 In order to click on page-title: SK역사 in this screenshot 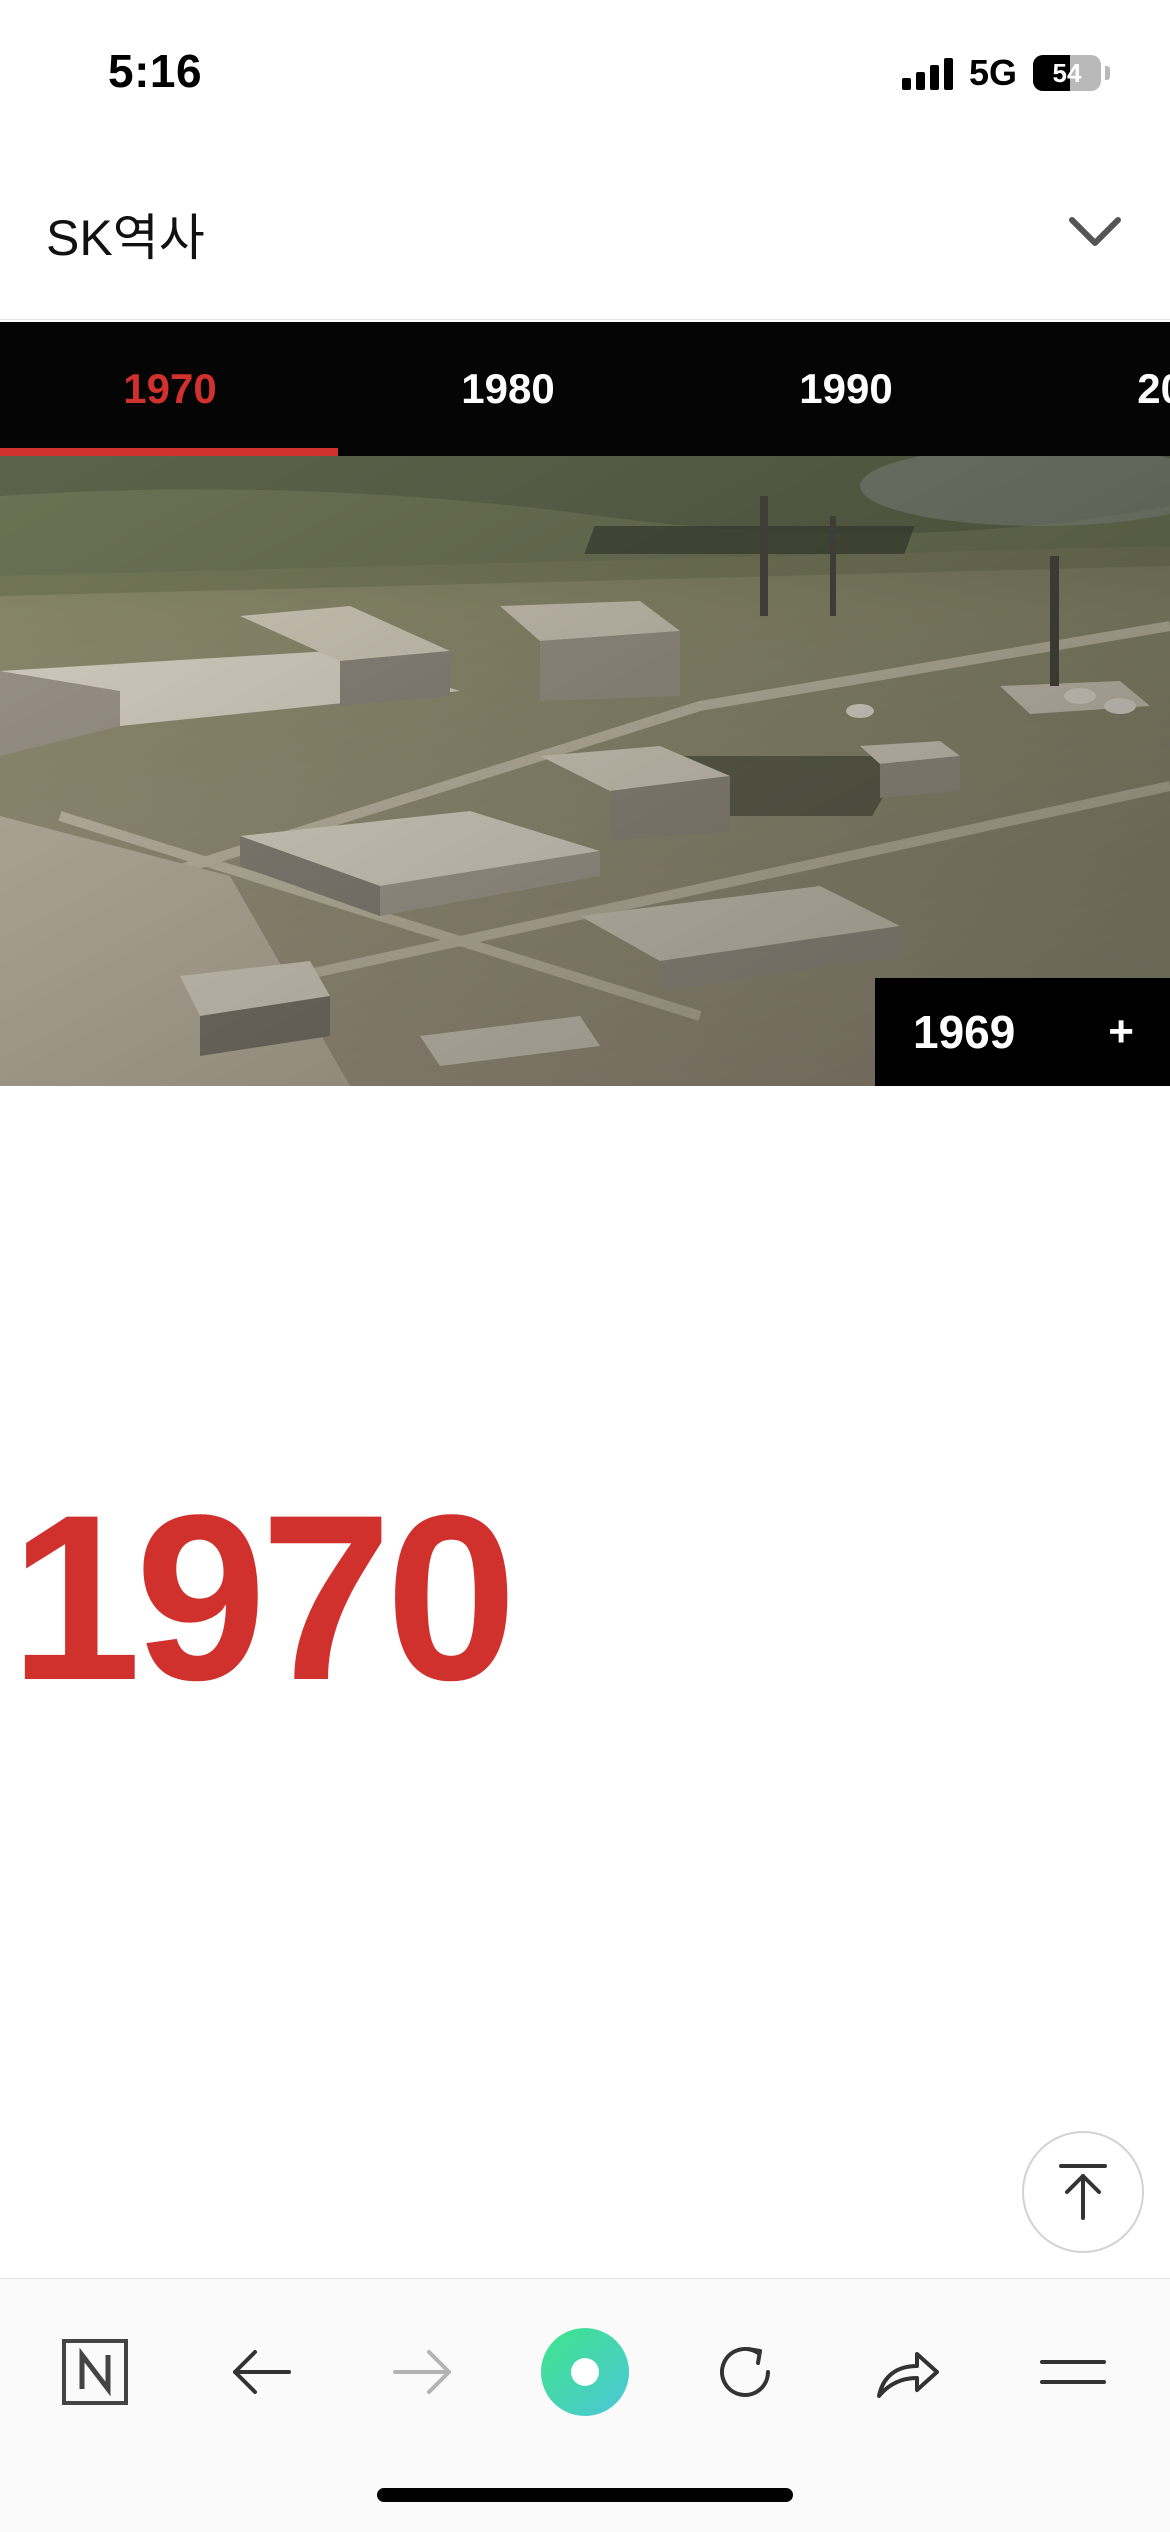, I will do `click(125, 238)`.